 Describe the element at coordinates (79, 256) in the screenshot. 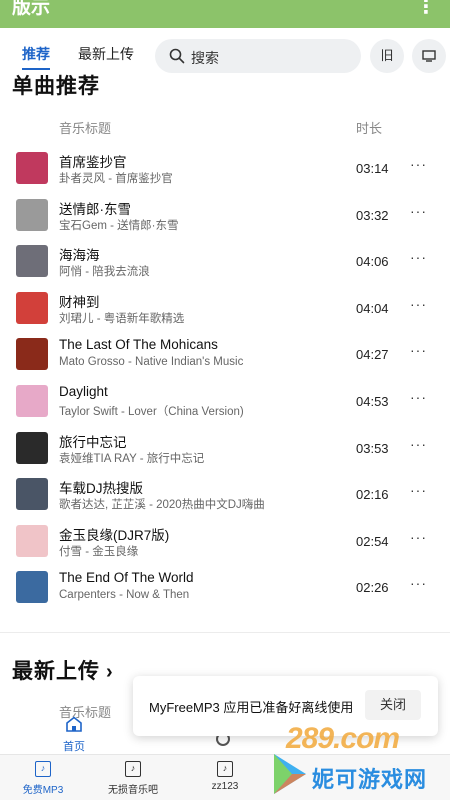

I see `song-title: 海海海` at that location.